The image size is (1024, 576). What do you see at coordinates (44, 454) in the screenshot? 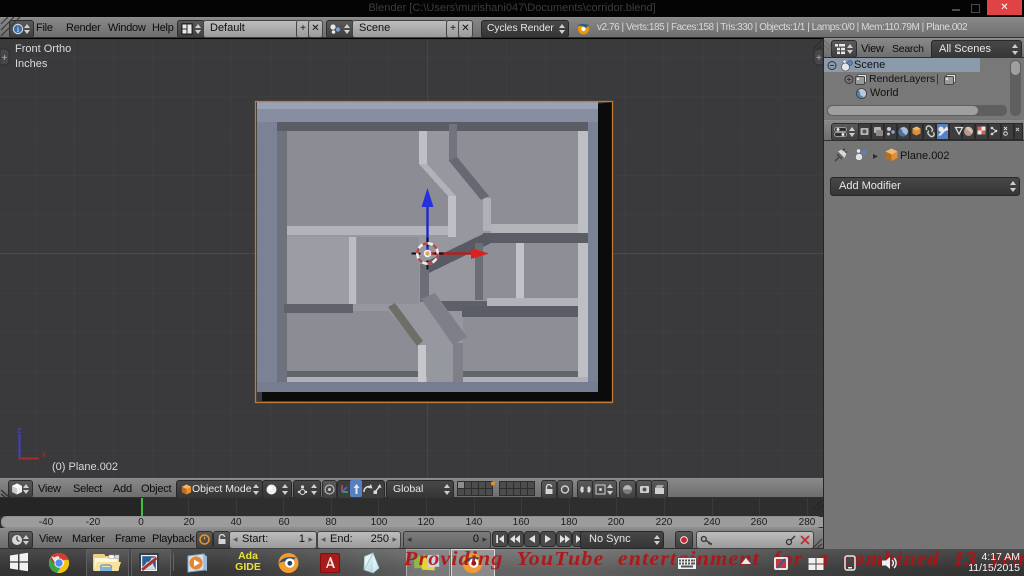
I see `svg-text: x` at bounding box center [44, 454].